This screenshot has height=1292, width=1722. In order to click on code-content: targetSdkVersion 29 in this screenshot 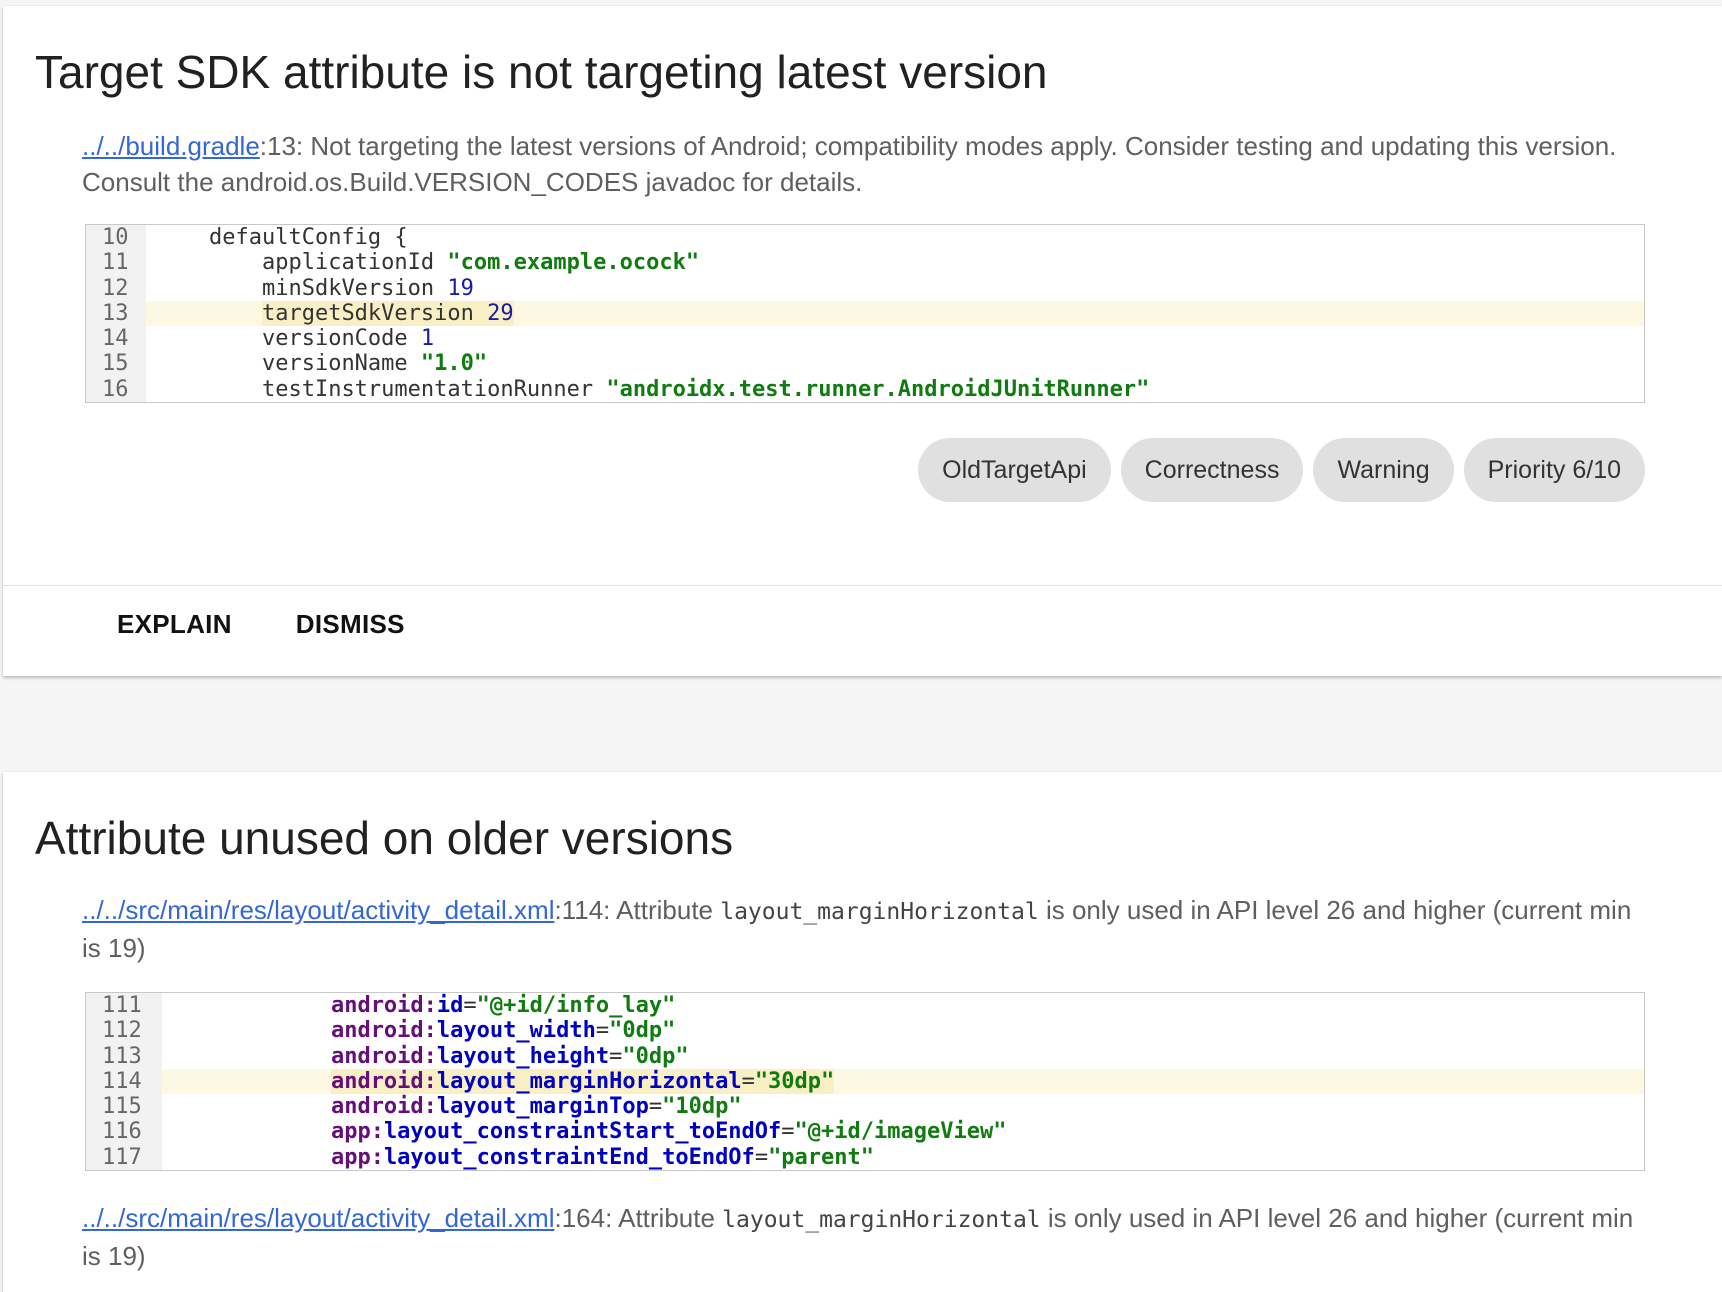, I will do `click(387, 313)`.